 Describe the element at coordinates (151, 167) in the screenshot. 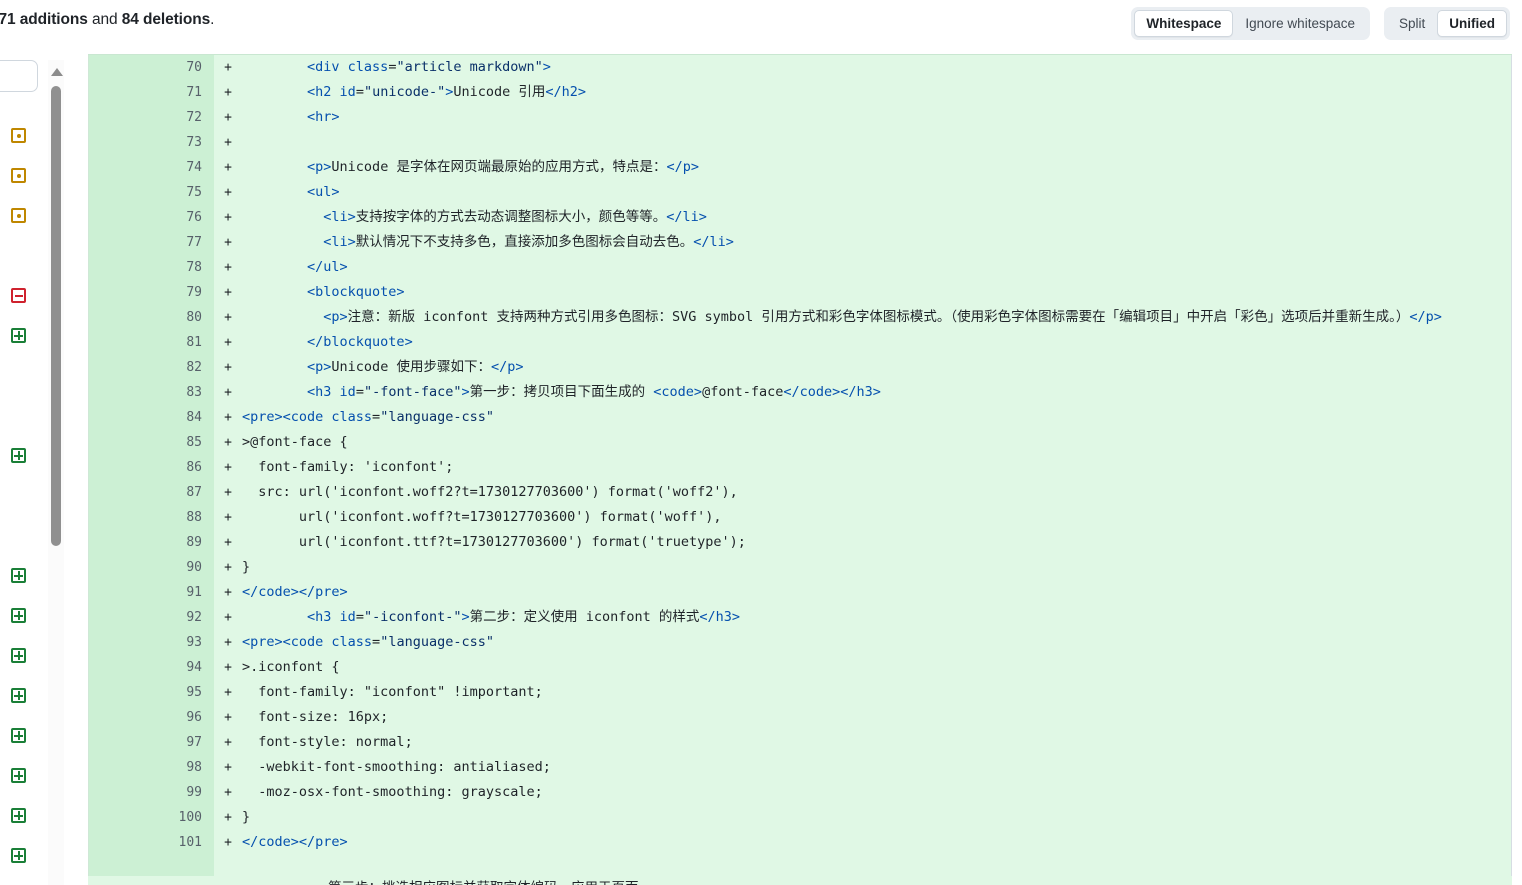

I see `diff-line-number: 74` at that location.